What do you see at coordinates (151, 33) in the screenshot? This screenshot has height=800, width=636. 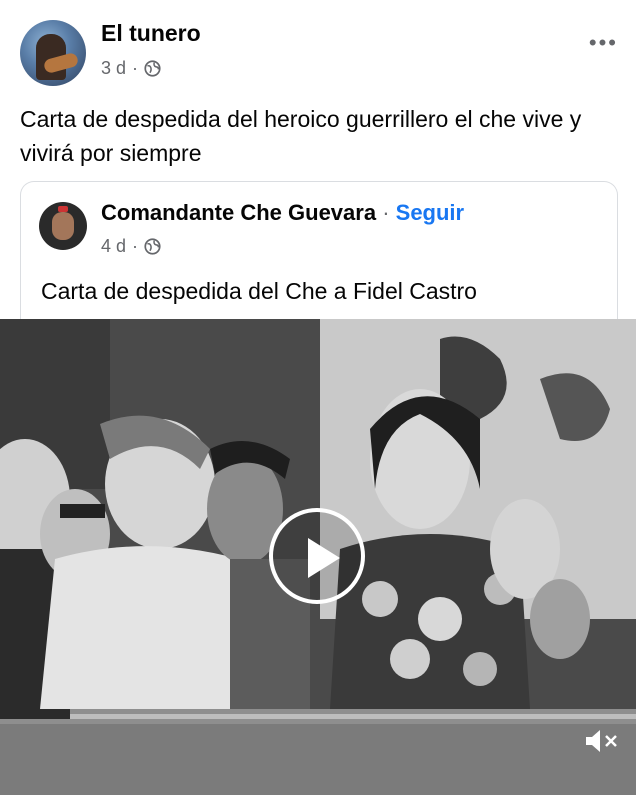 I see `author-name: El tunero` at bounding box center [151, 33].